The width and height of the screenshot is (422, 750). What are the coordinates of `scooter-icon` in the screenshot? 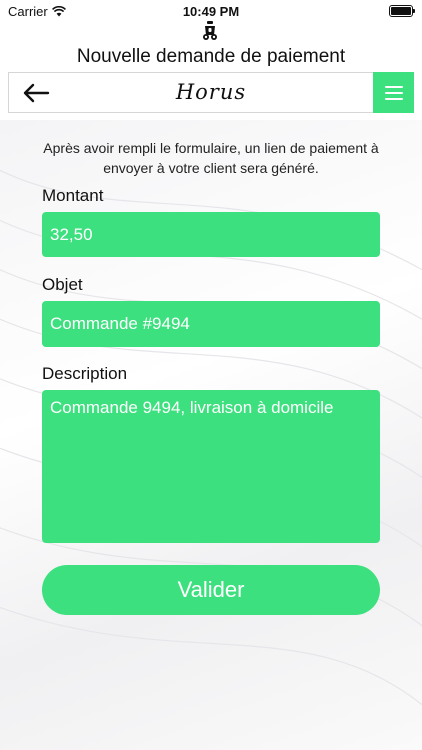 It's located at (210, 30).